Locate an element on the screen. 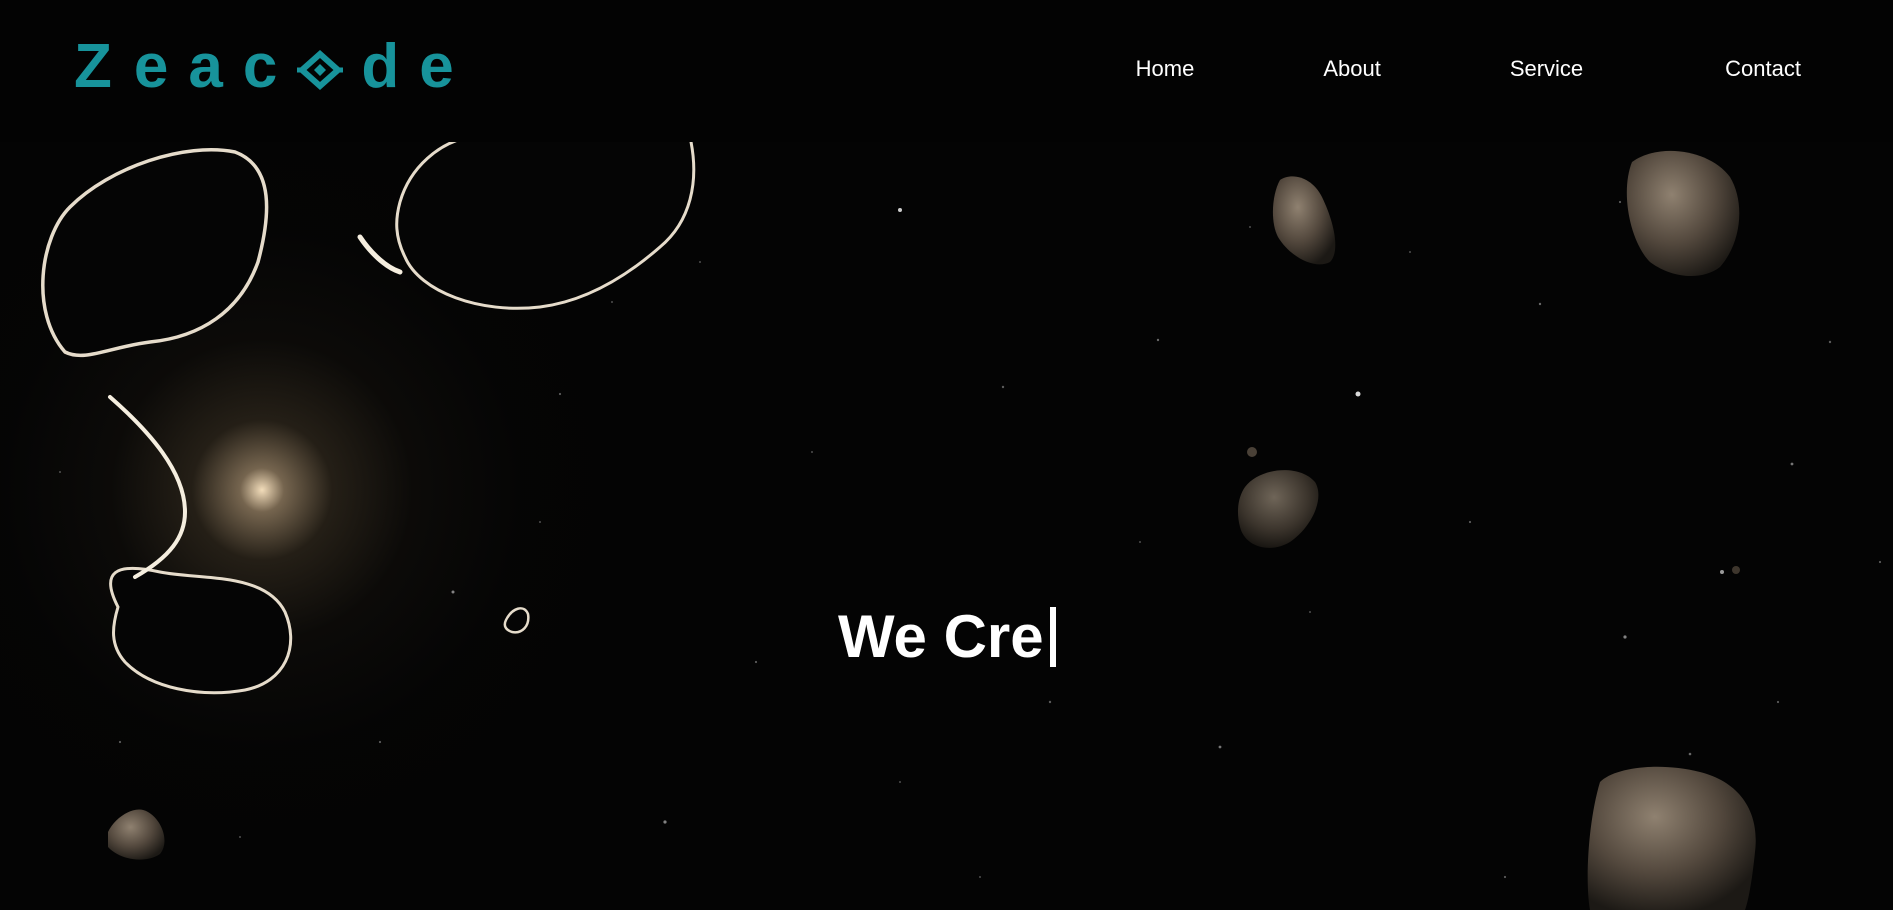 This screenshot has width=1893, height=910. hero-headline: We Cre is located at coordinates (947, 637).